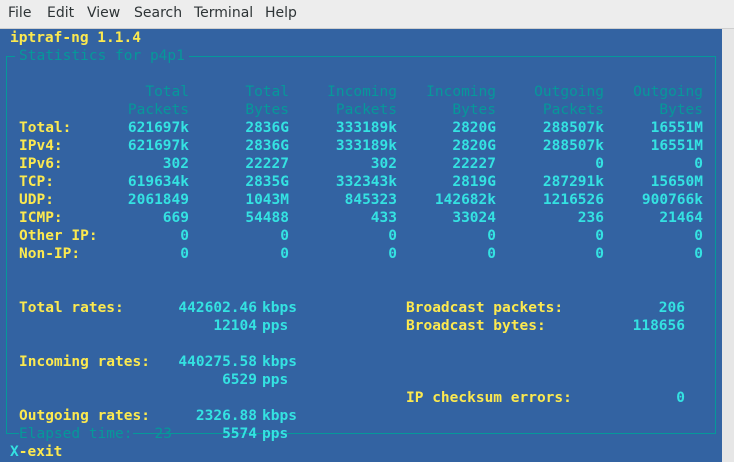  Describe the element at coordinates (158, 182) in the screenshot. I see `table-cell: 619634k` at that location.